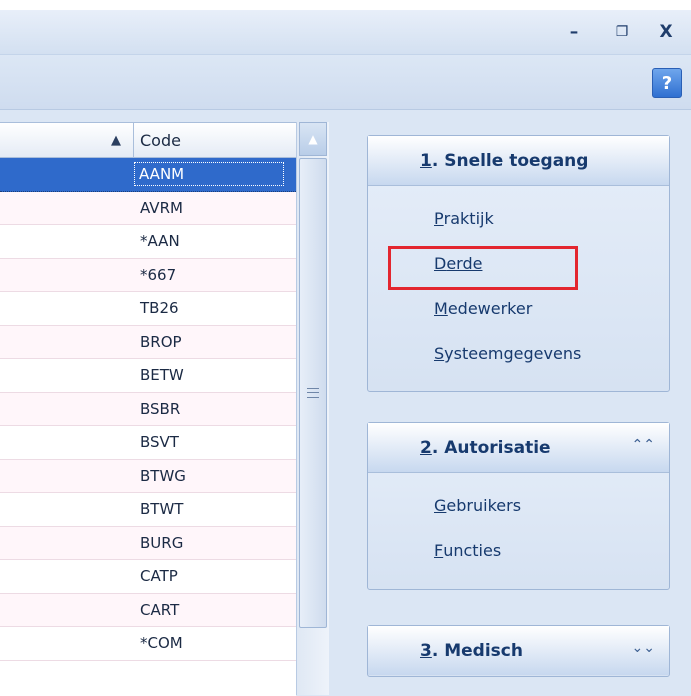 The width and height of the screenshot is (691, 696). What do you see at coordinates (345, 32) in the screenshot?
I see `title-bar: – ❐ X` at bounding box center [345, 32].